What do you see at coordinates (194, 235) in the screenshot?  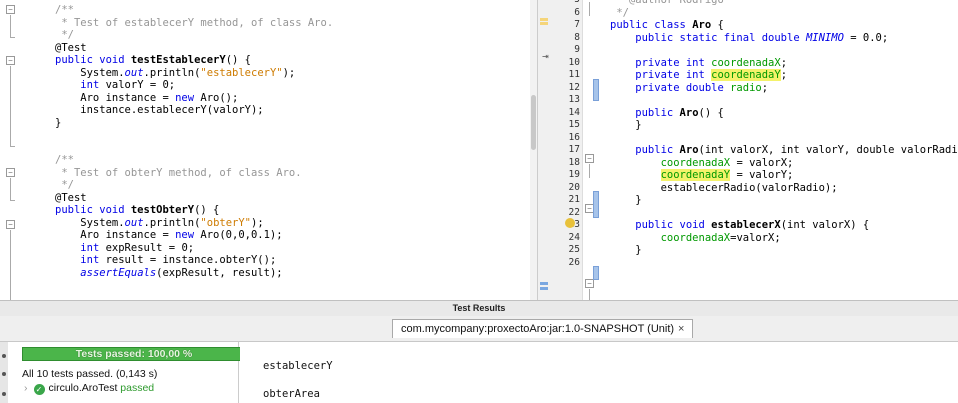 I see `code-line: Aro instance = new Aro(0,0,0.1);` at bounding box center [194, 235].